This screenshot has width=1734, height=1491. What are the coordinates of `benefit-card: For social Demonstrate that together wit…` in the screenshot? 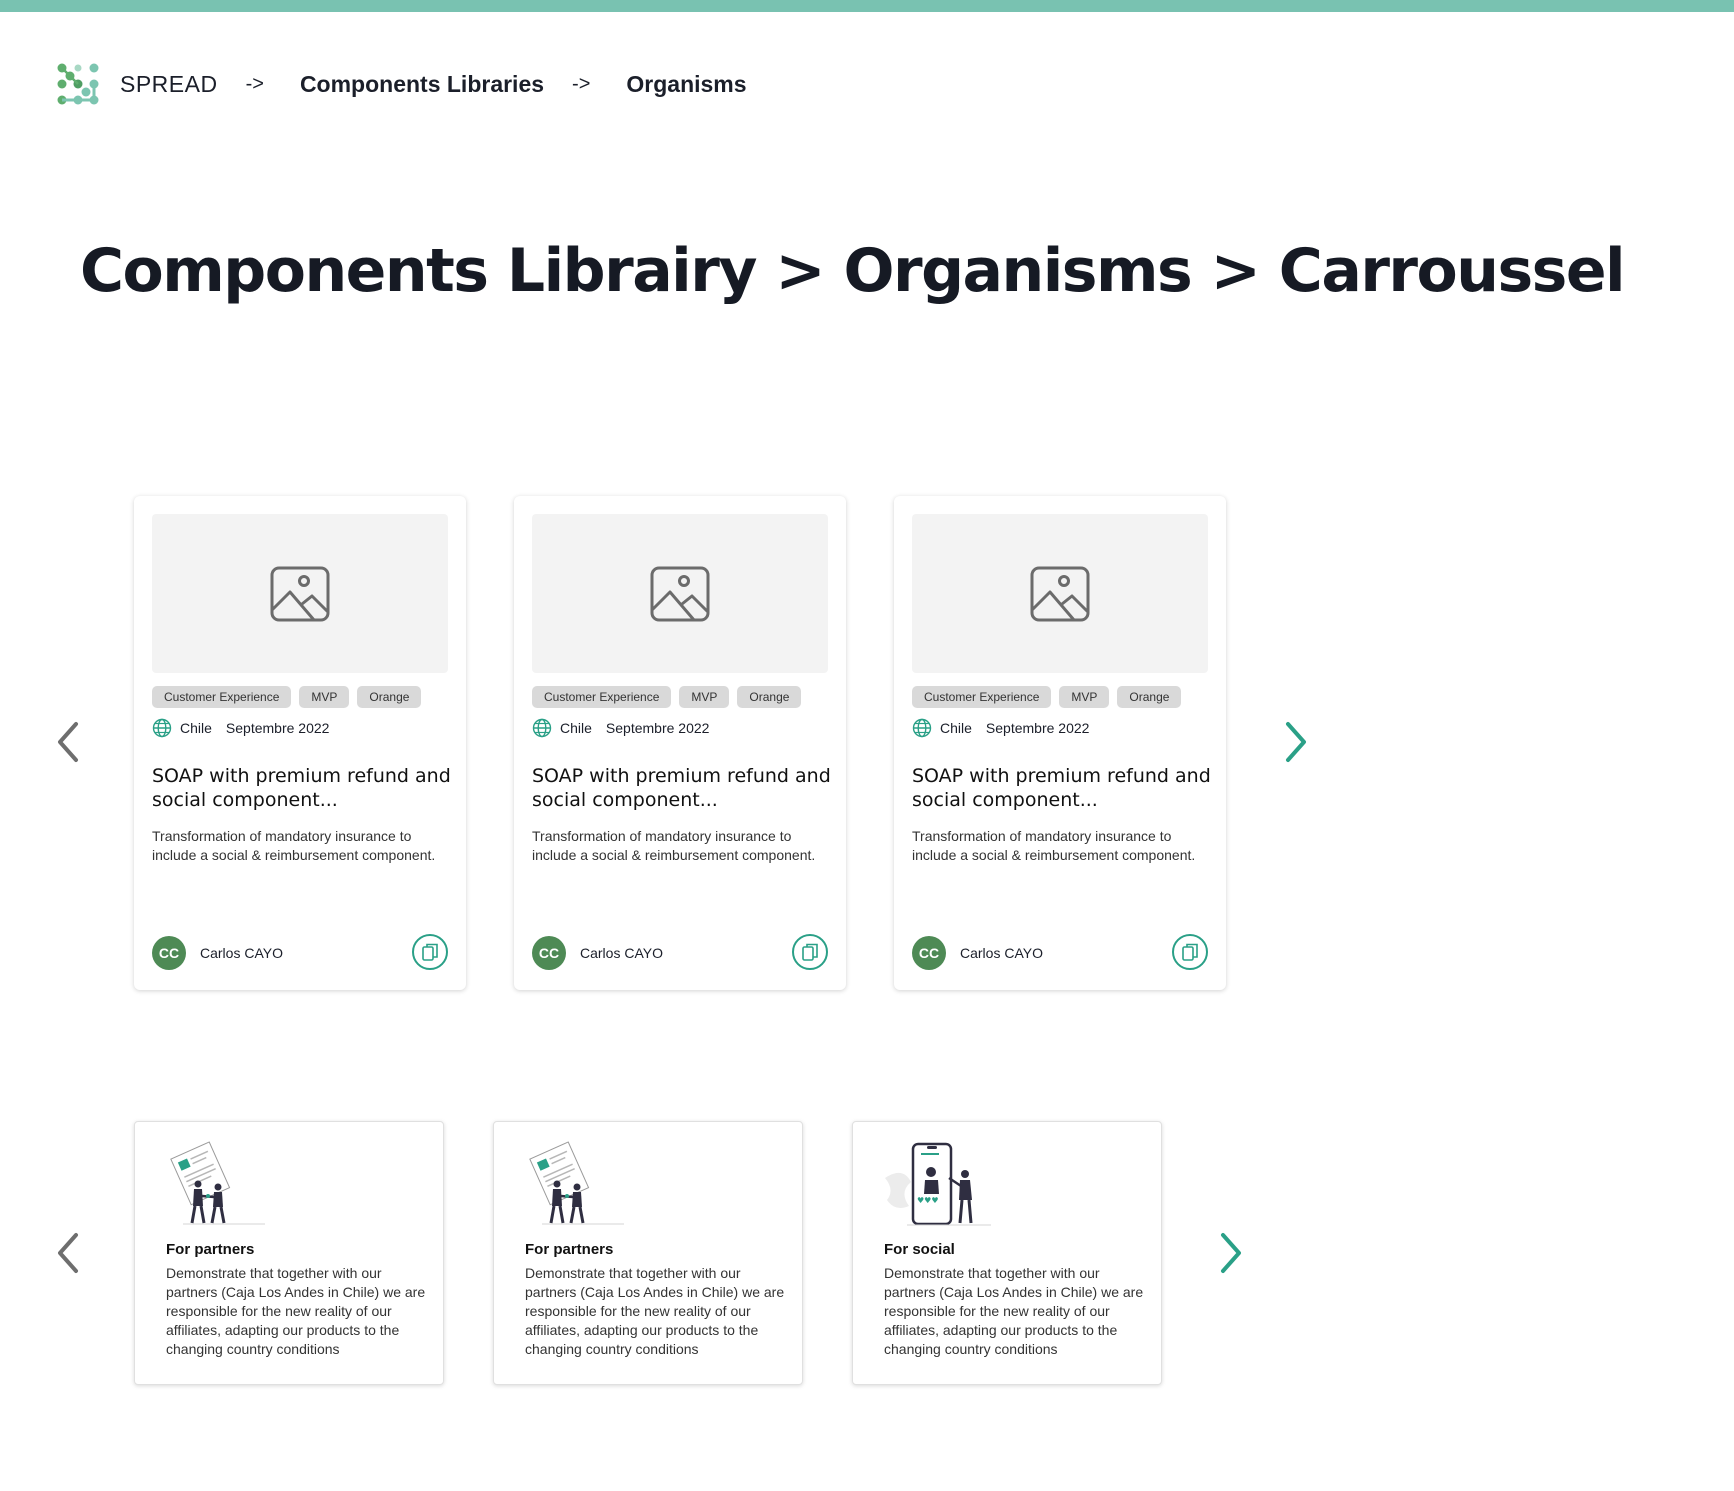 It's located at (1007, 1253).